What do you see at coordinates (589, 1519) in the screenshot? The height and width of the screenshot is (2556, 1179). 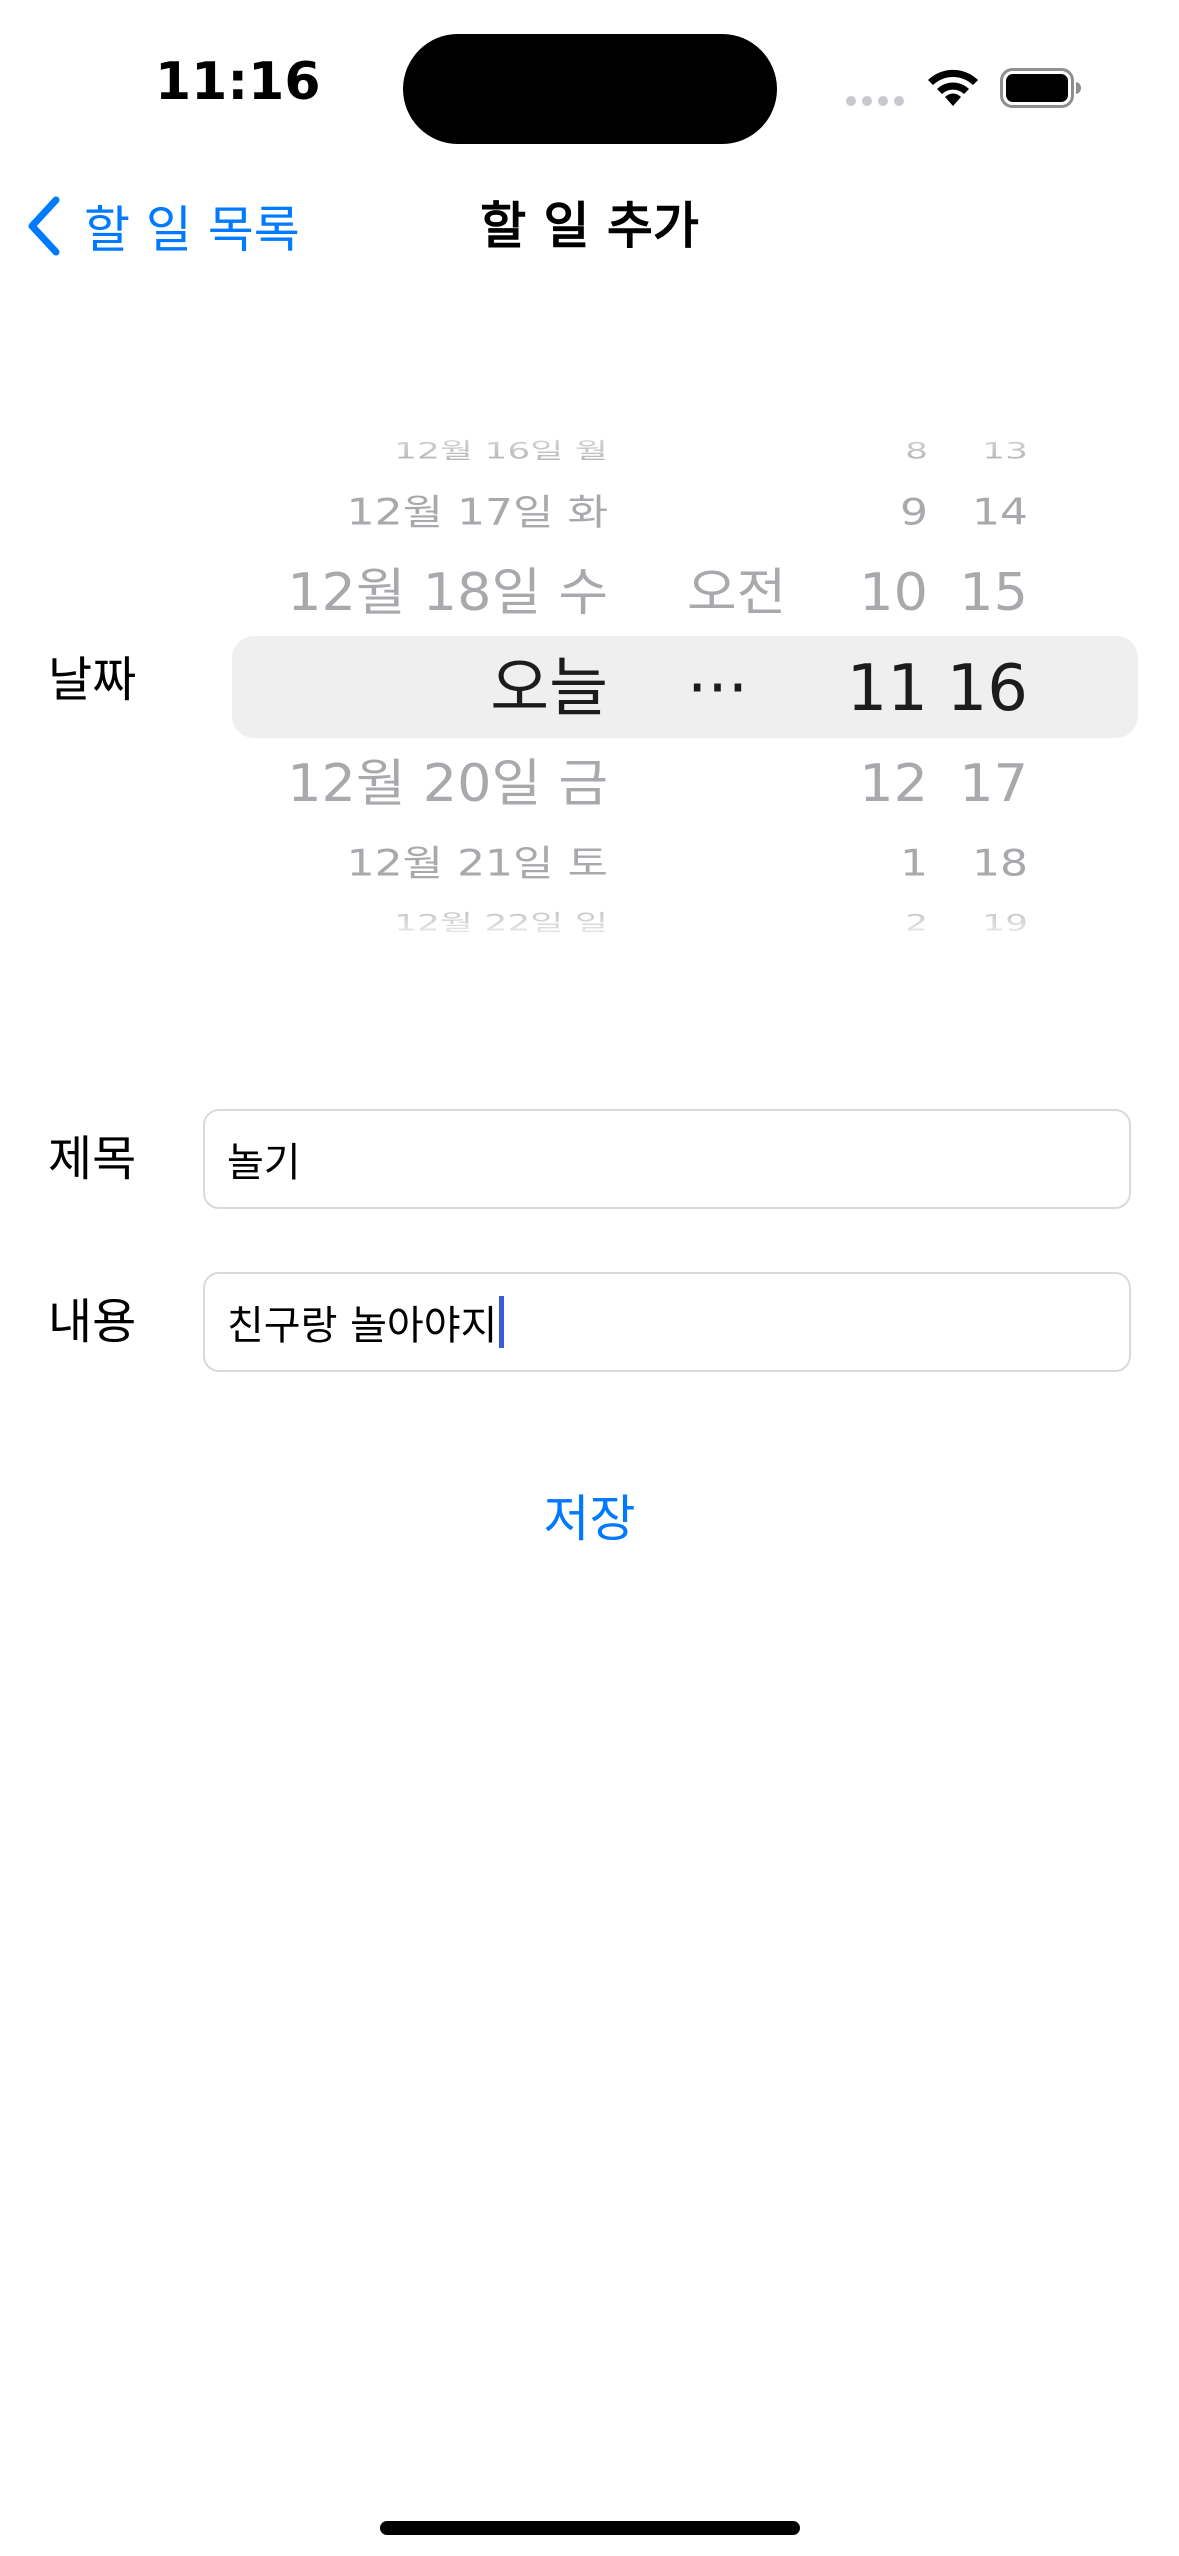 I see `save-button: 저장` at bounding box center [589, 1519].